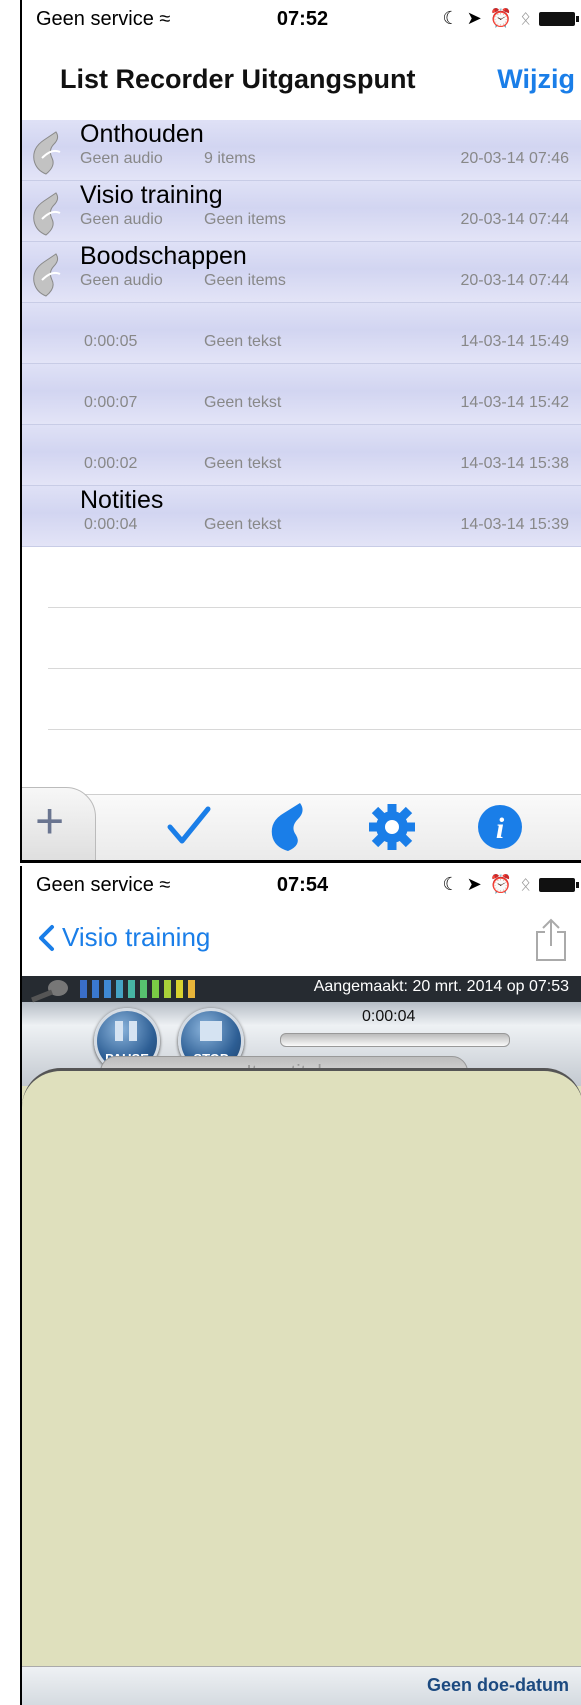 The width and height of the screenshot is (581, 1705). I want to click on level-meter, so click(137, 989).